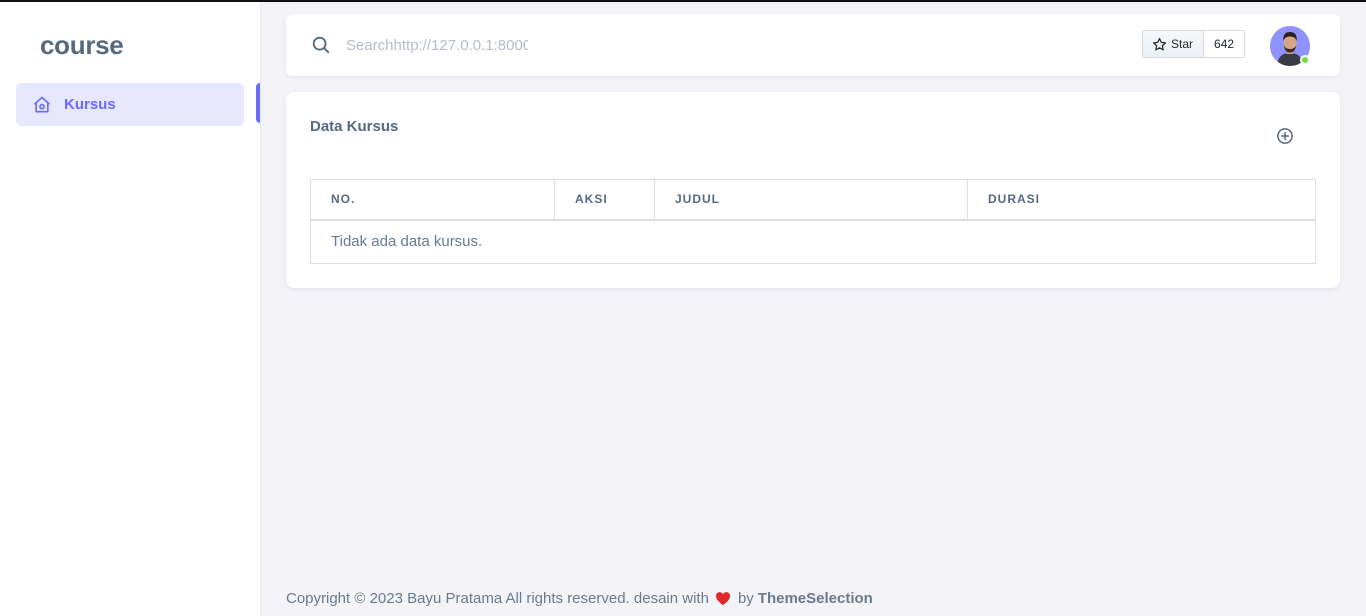  What do you see at coordinates (437, 45) in the screenshot?
I see `search-input` at bounding box center [437, 45].